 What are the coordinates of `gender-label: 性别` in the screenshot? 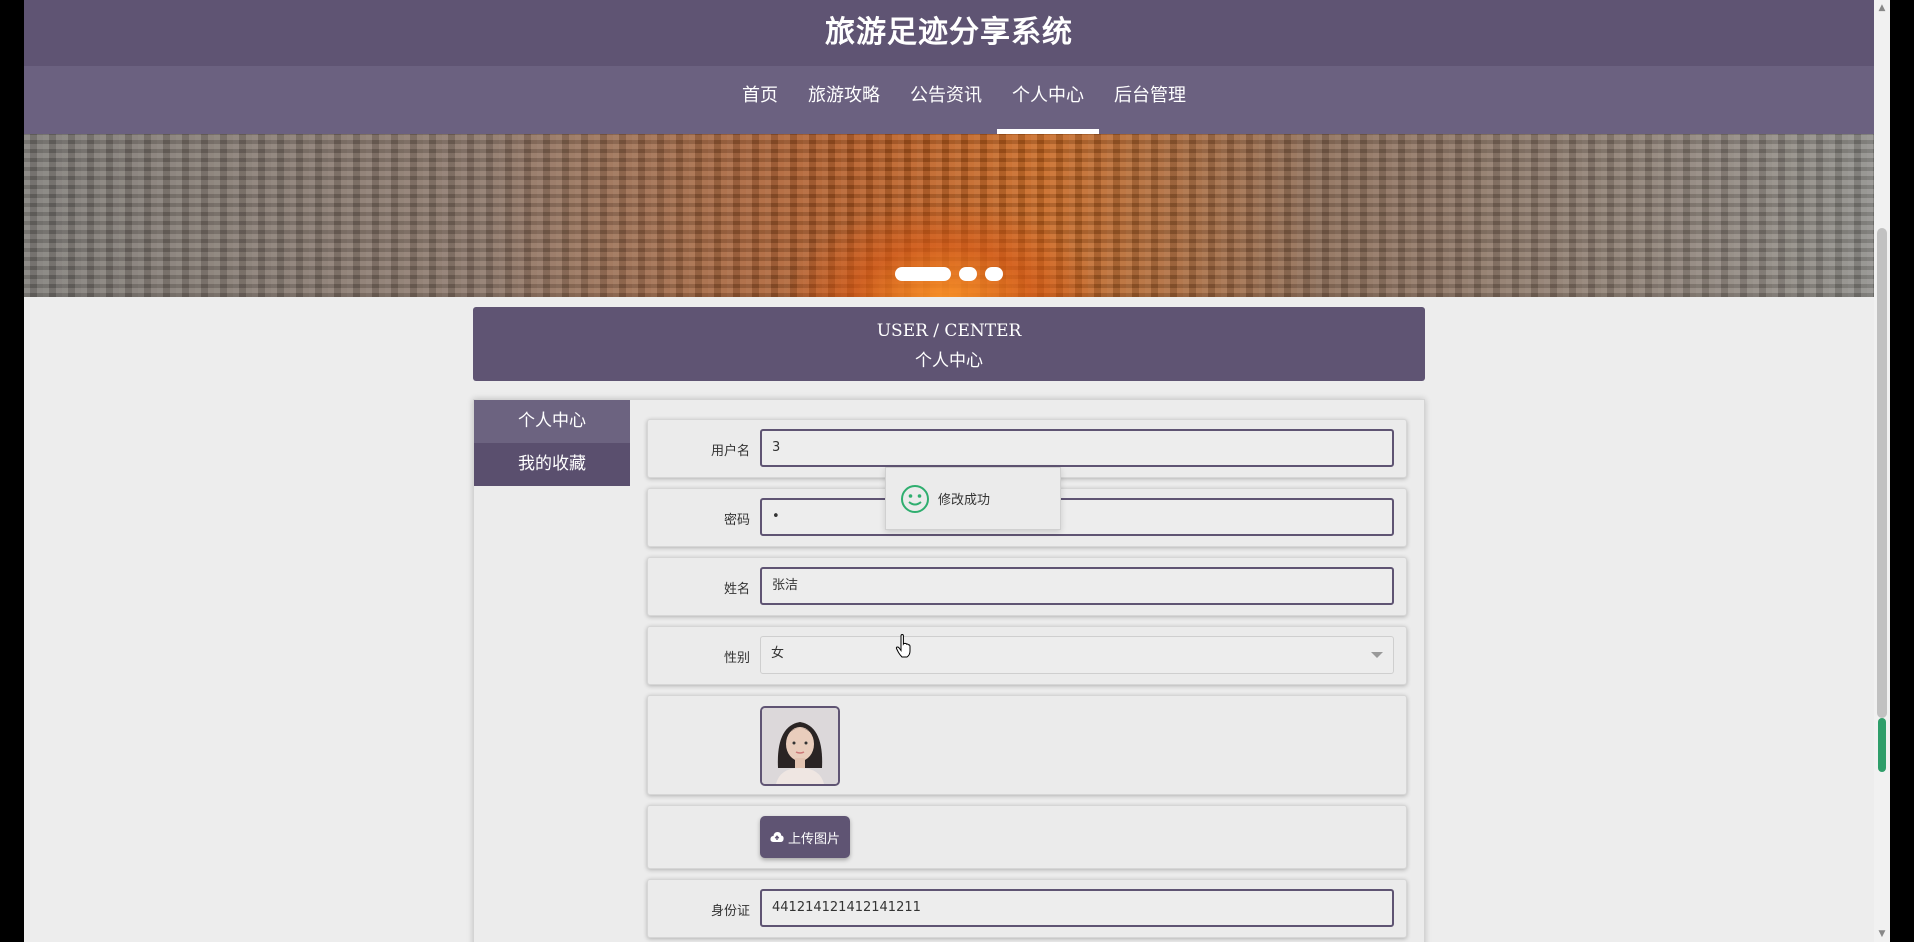 It's located at (736, 658).